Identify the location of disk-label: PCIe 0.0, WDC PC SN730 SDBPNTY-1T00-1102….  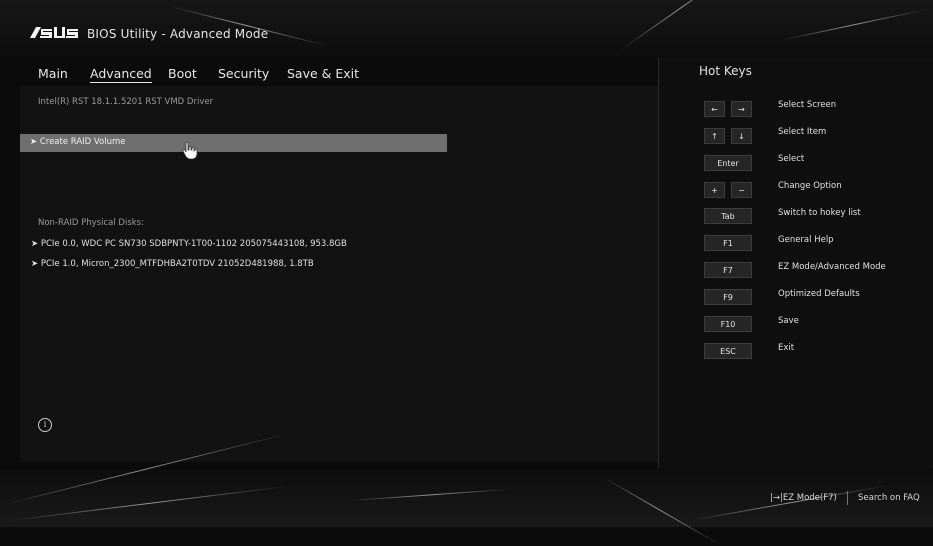
(193, 244).